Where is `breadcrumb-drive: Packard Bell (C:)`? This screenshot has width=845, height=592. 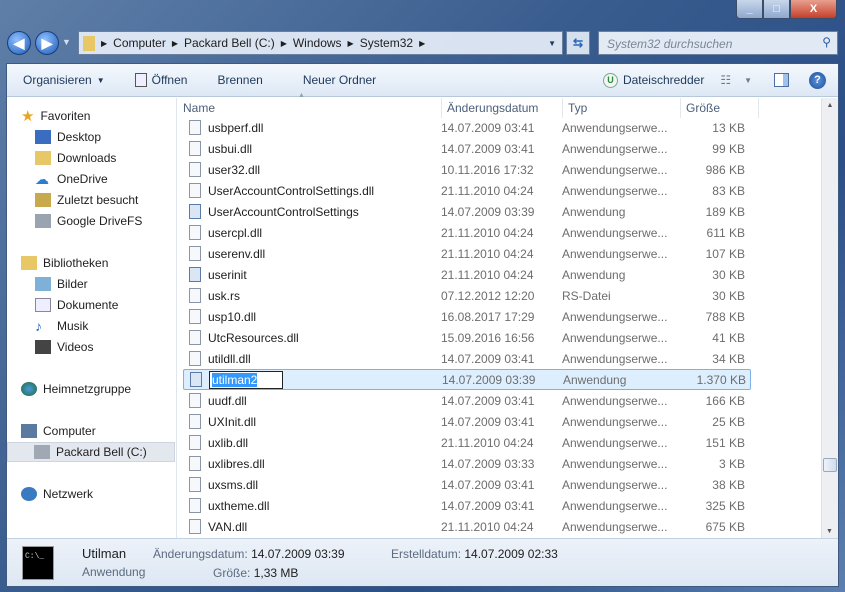 breadcrumb-drive: Packard Bell (C:) is located at coordinates (229, 43).